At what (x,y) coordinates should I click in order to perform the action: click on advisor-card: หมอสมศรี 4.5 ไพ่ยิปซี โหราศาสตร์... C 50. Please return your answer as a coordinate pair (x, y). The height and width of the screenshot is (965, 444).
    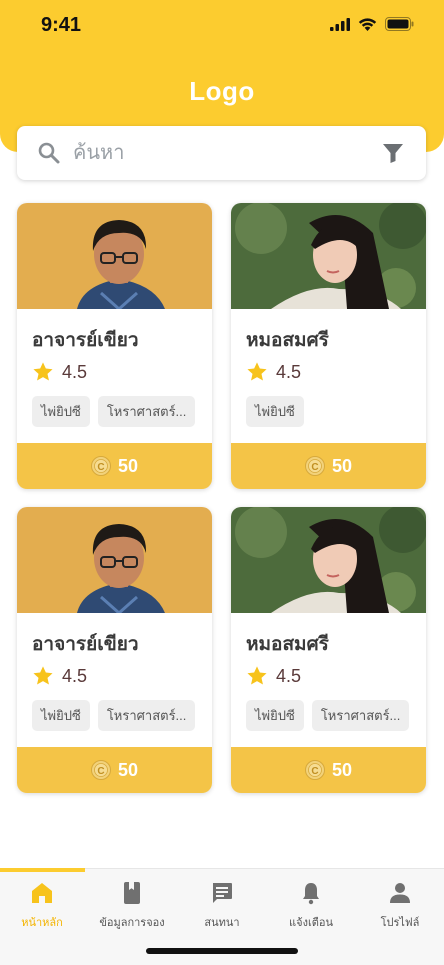
    Looking at the image, I should click on (328, 650).